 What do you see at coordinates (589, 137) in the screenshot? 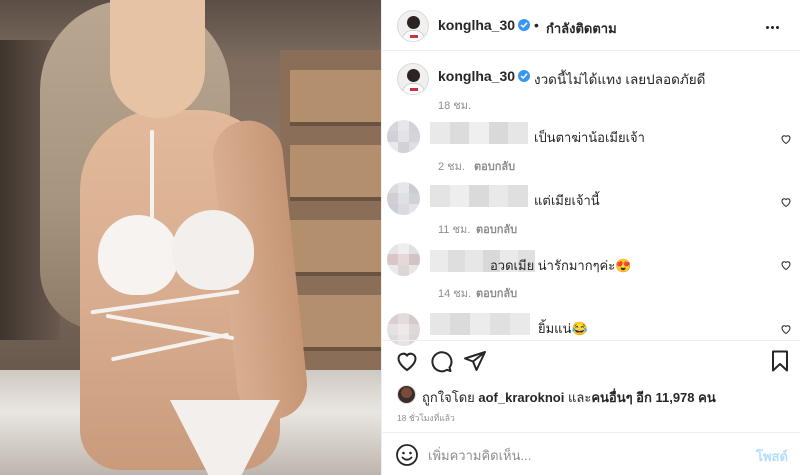
I see `comment-text: เป็นตาฆ่าน้อเมียเจ้า` at bounding box center [589, 137].